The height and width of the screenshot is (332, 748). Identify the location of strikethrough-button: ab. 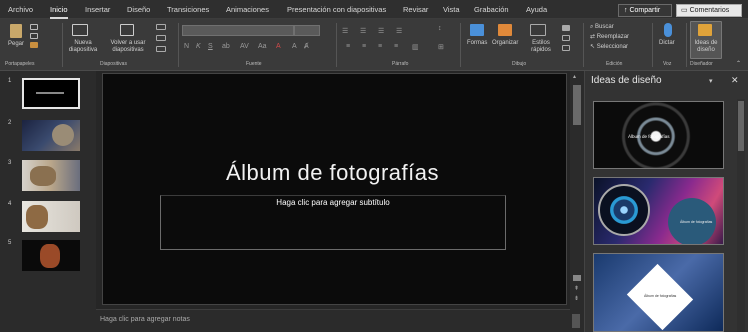
(226, 46).